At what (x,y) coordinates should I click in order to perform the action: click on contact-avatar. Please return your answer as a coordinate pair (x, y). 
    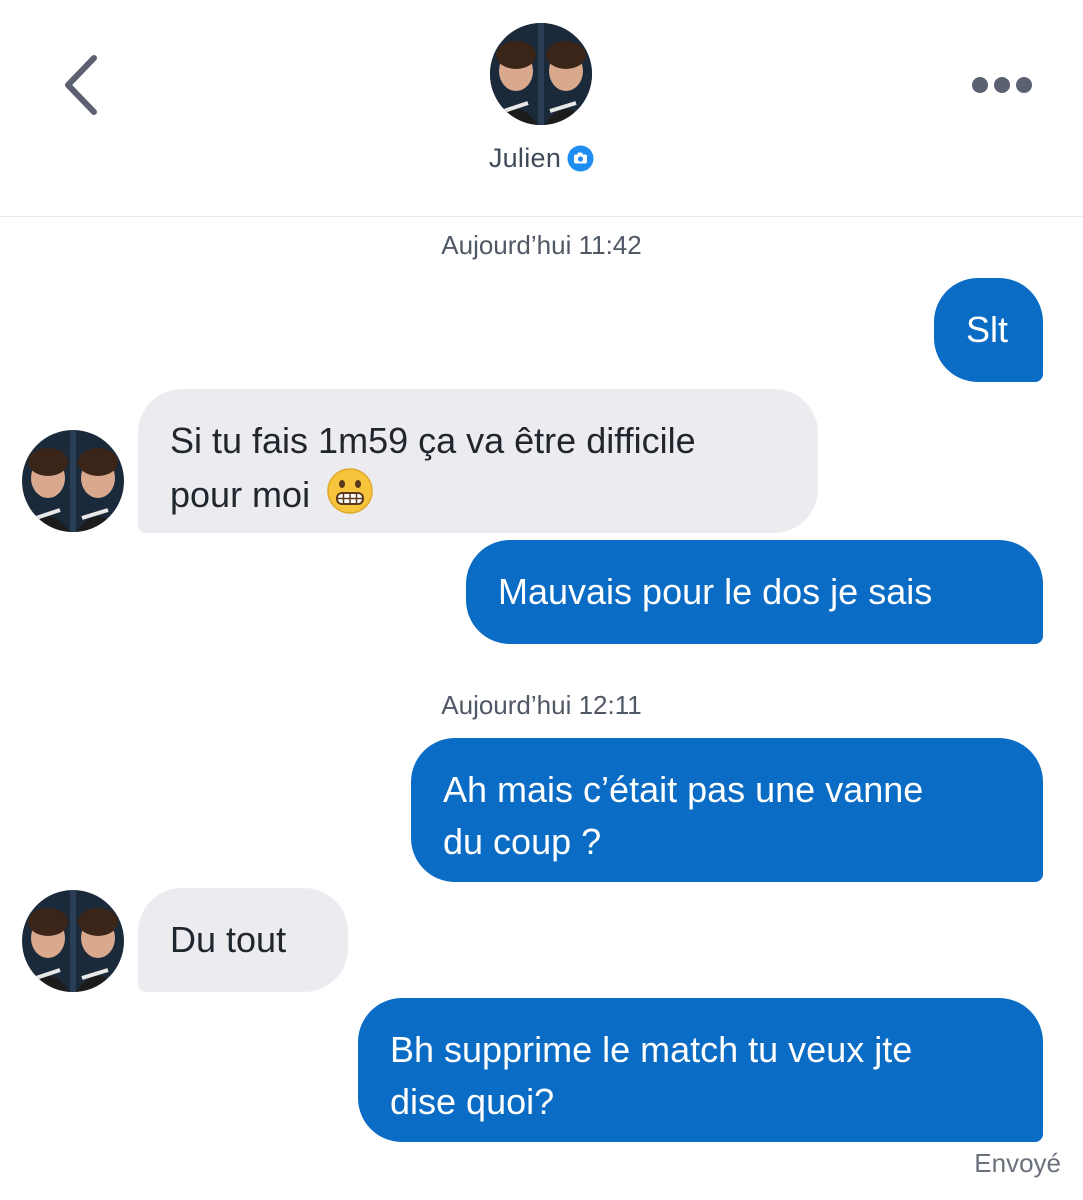
    Looking at the image, I should click on (541, 74).